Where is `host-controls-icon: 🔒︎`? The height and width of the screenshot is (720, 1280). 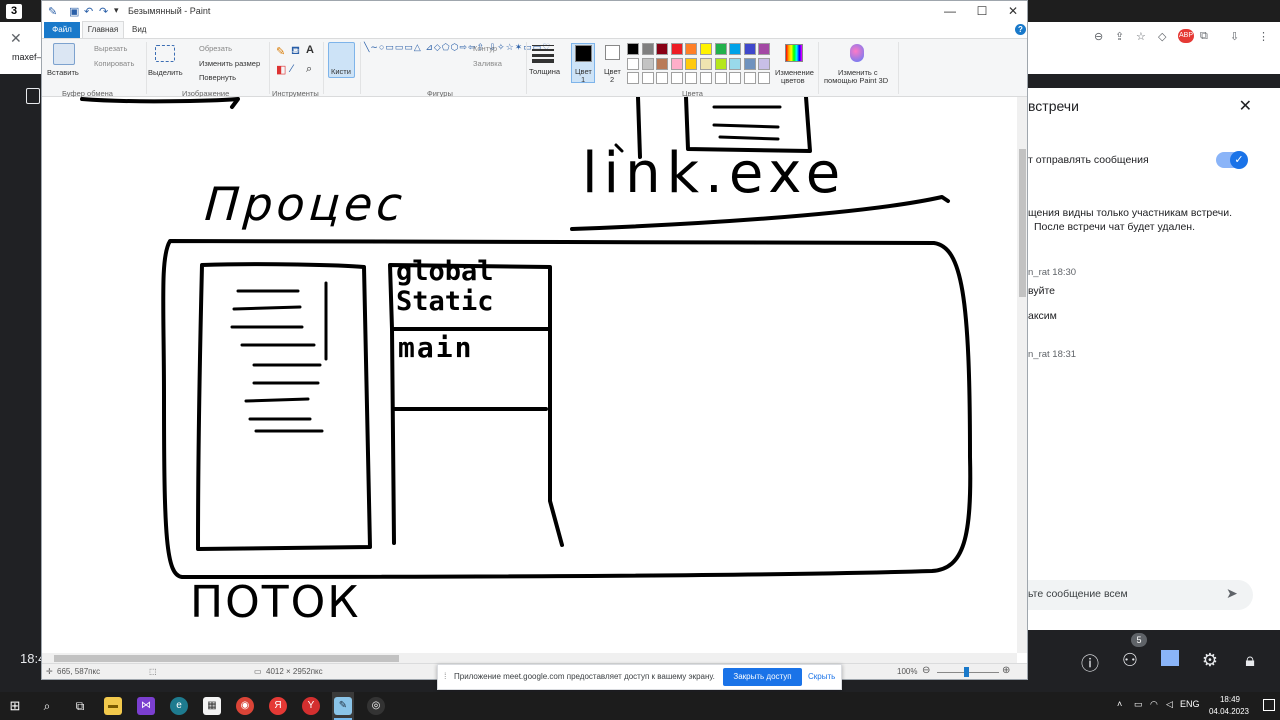 host-controls-icon: 🔒︎ is located at coordinates (1250, 660).